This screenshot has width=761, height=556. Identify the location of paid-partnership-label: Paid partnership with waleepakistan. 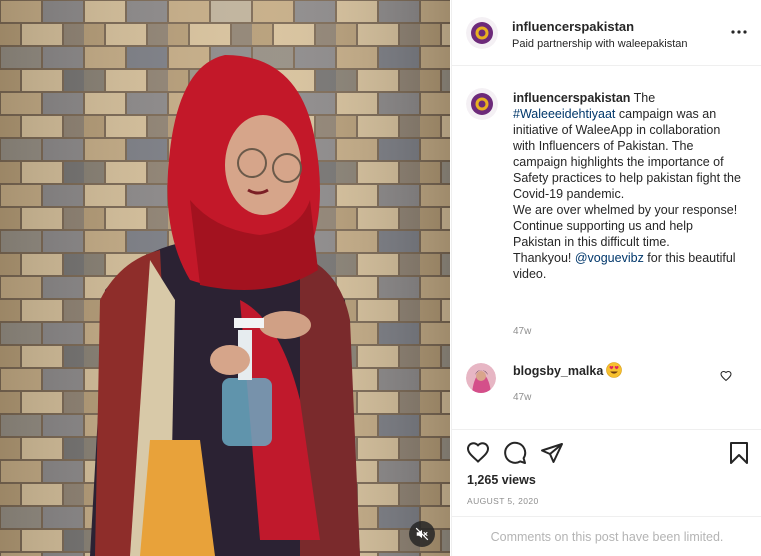
(600, 44).